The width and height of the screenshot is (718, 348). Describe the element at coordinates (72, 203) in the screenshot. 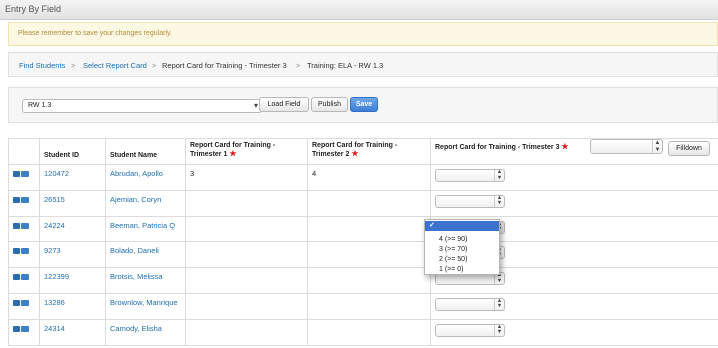

I see `student-id-cell: 26515` at that location.